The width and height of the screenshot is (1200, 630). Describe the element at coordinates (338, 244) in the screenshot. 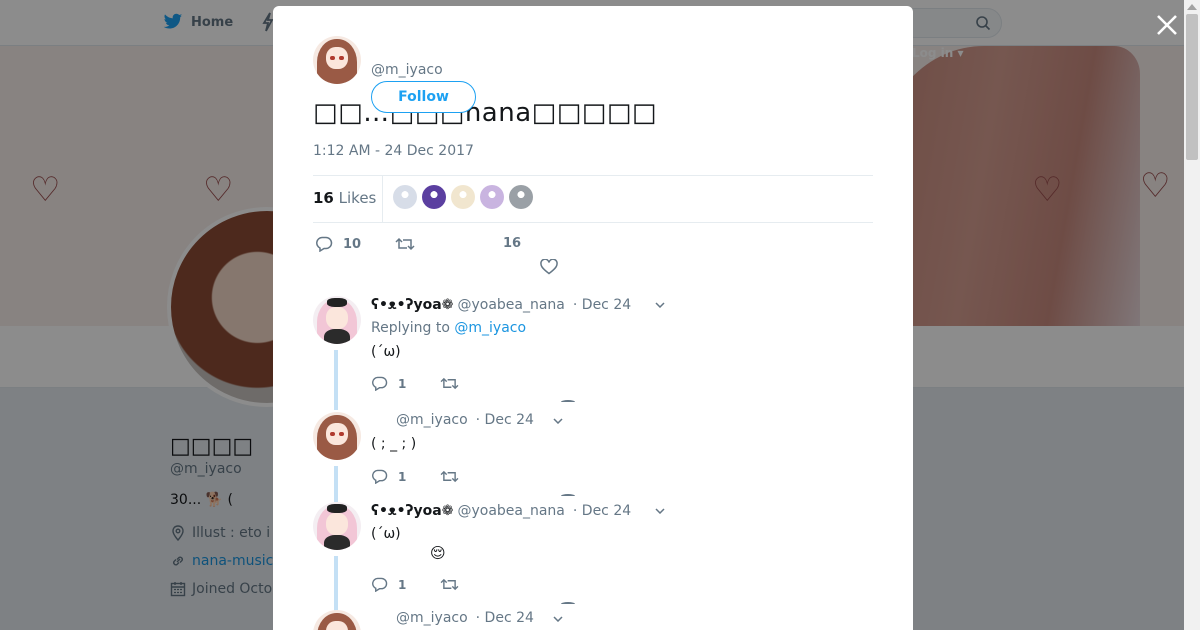

I see `reply-action: 10` at that location.